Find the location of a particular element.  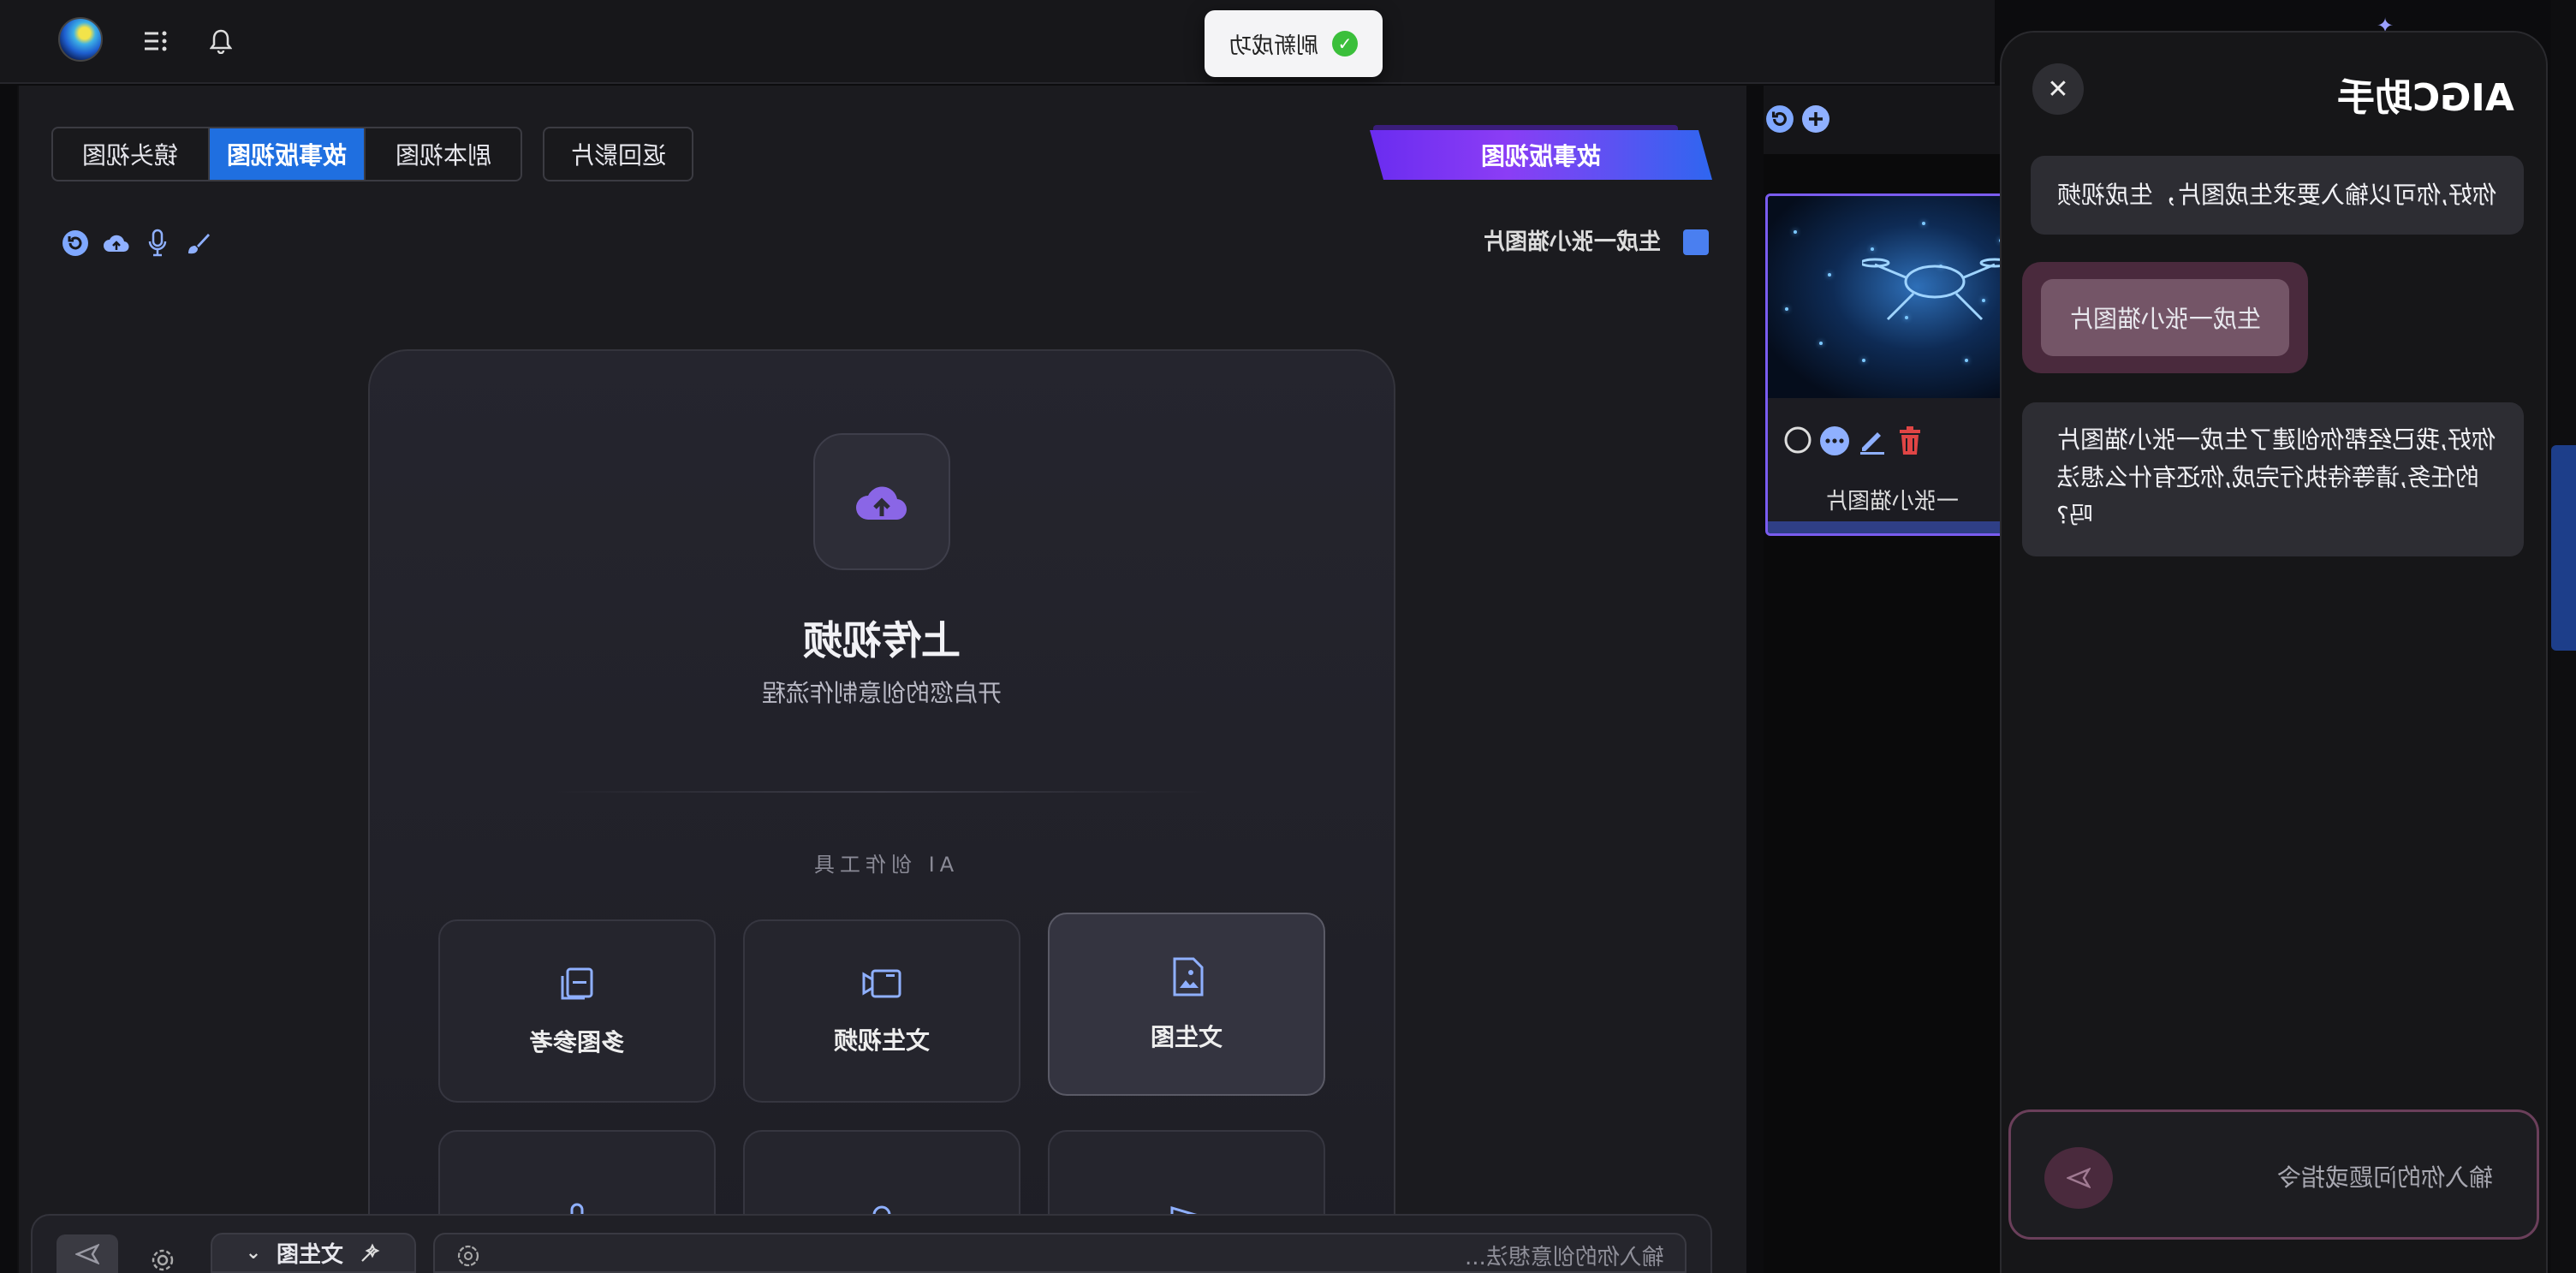

edit-icon is located at coordinates (1873, 442).